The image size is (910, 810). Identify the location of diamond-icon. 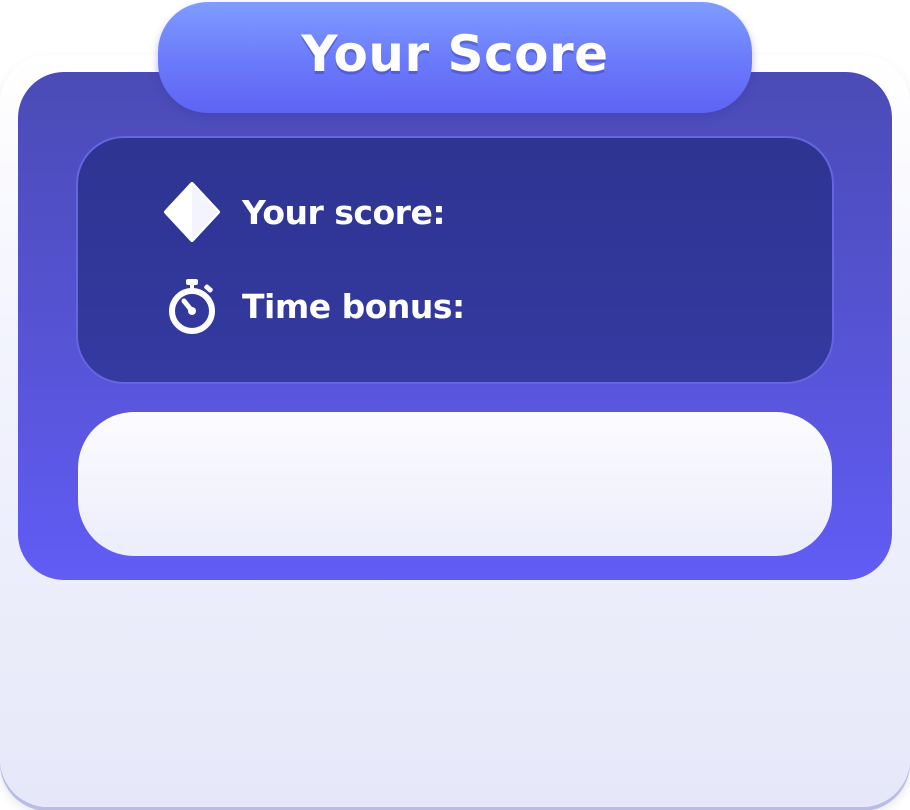
(192, 212).